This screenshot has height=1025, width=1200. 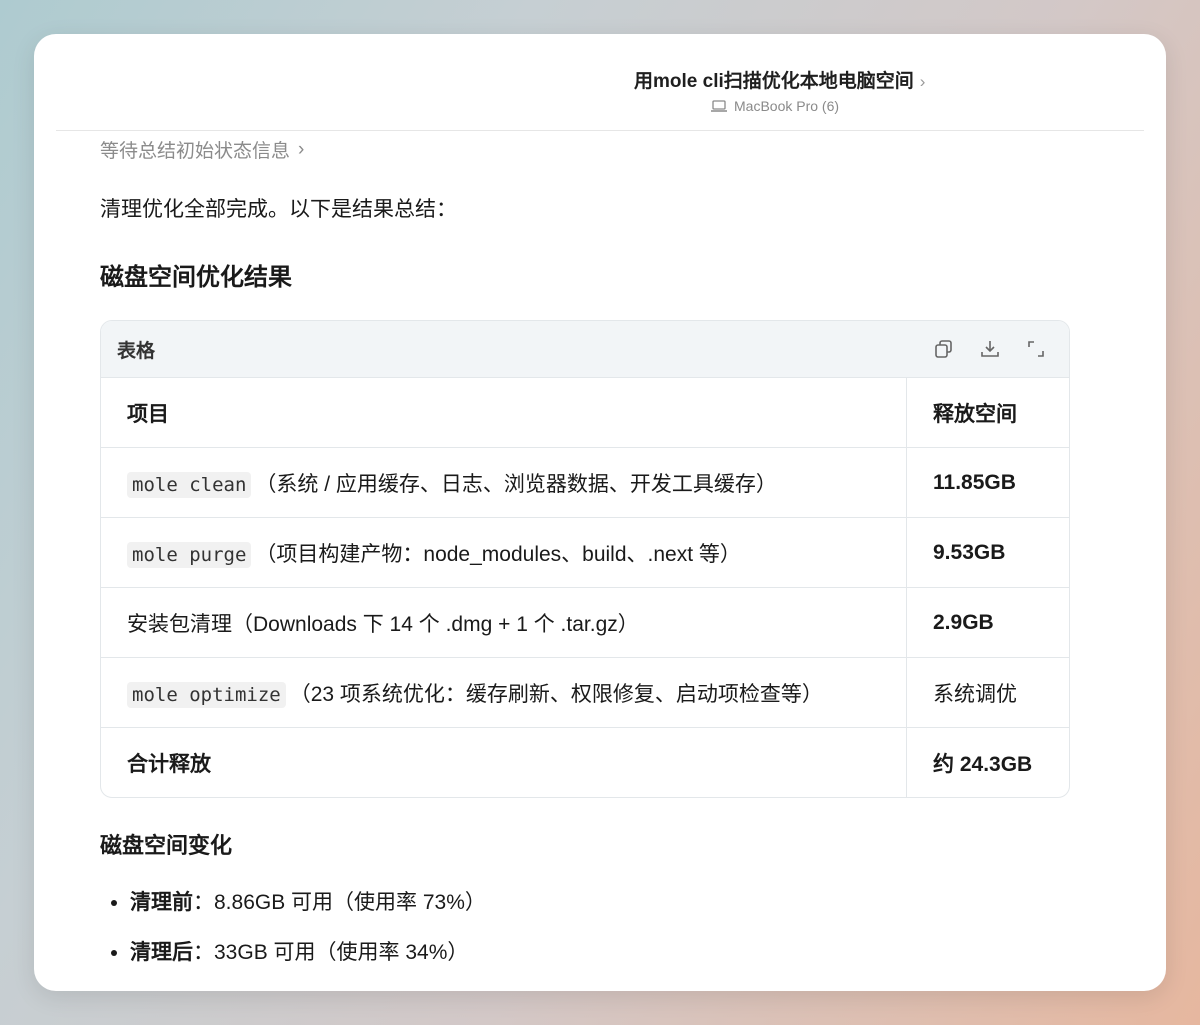 What do you see at coordinates (1036, 349) in the screenshot?
I see `expand-icon` at bounding box center [1036, 349].